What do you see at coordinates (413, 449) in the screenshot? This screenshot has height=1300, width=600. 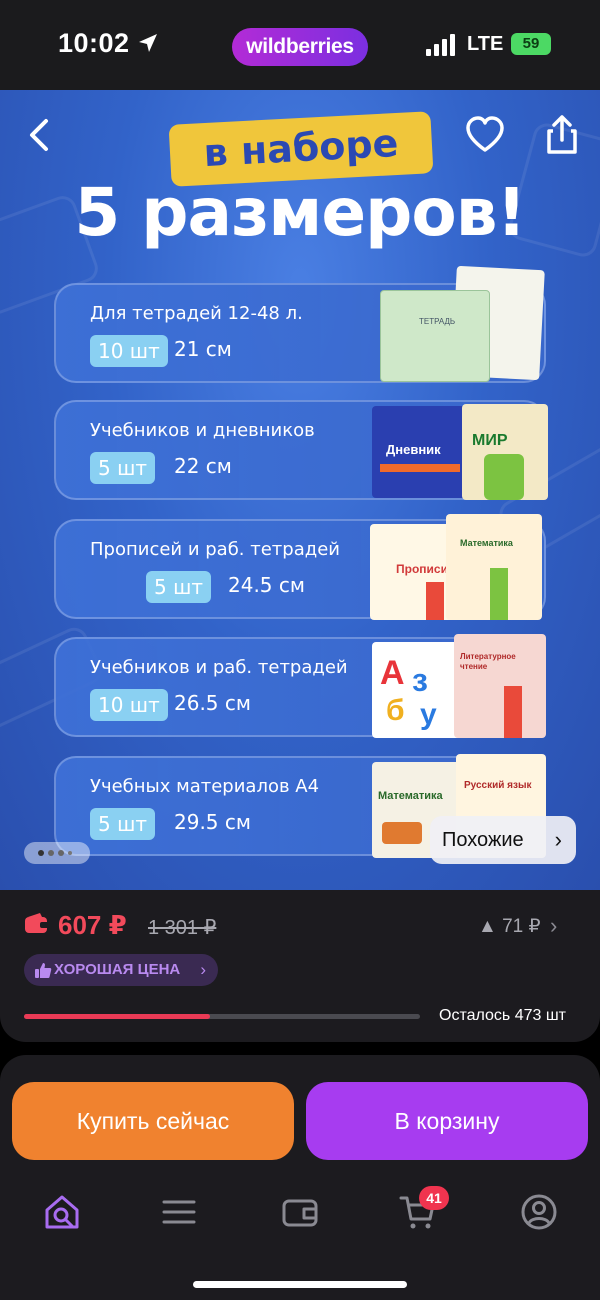 I see `diary-label: Дневник` at bounding box center [413, 449].